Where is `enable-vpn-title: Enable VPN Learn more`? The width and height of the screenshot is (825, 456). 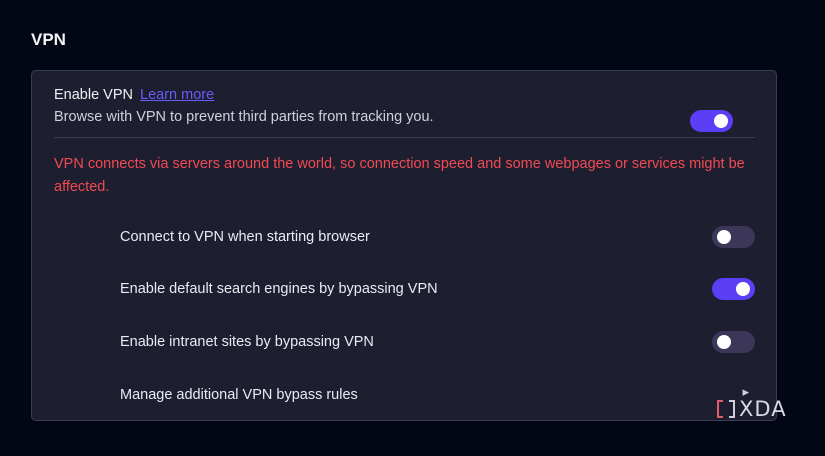 enable-vpn-title: Enable VPN Learn more is located at coordinates (134, 95).